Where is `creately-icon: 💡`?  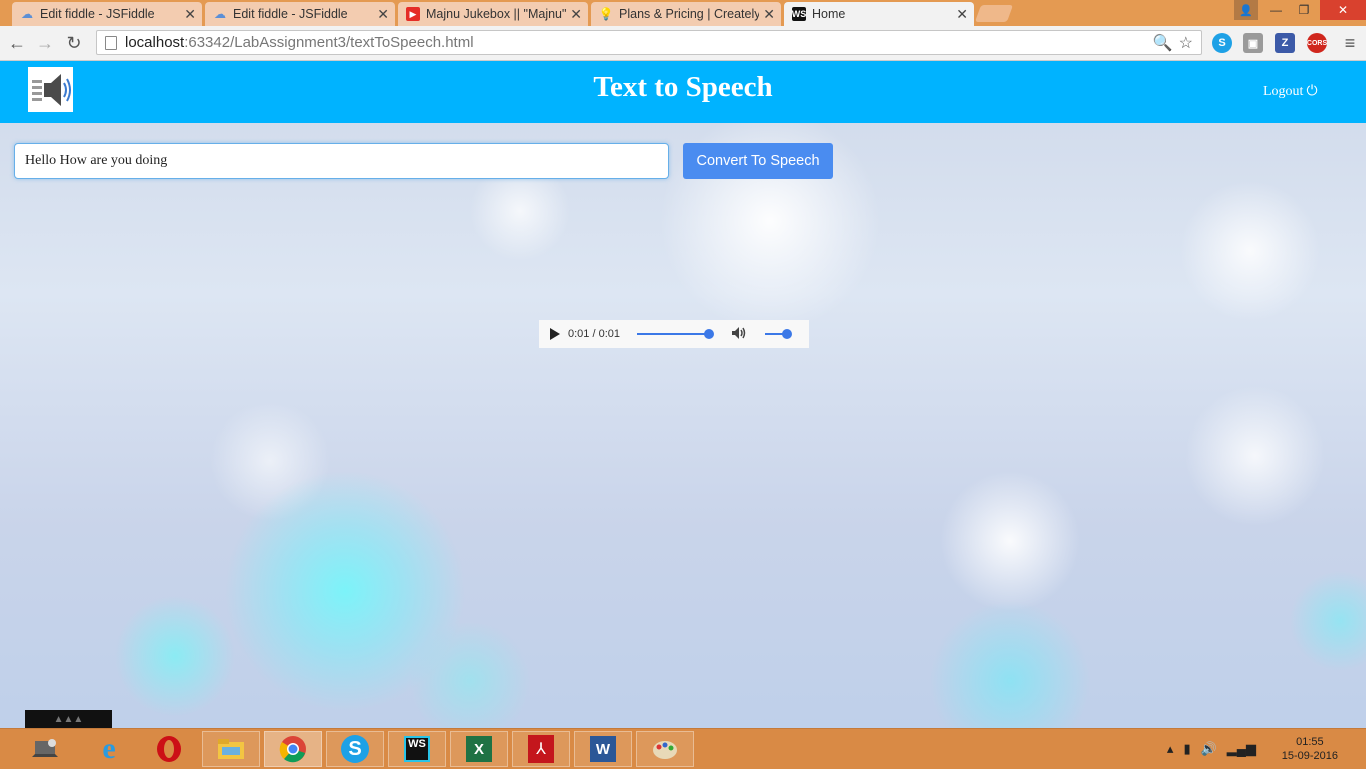
creately-icon: 💡 is located at coordinates (606, 14).